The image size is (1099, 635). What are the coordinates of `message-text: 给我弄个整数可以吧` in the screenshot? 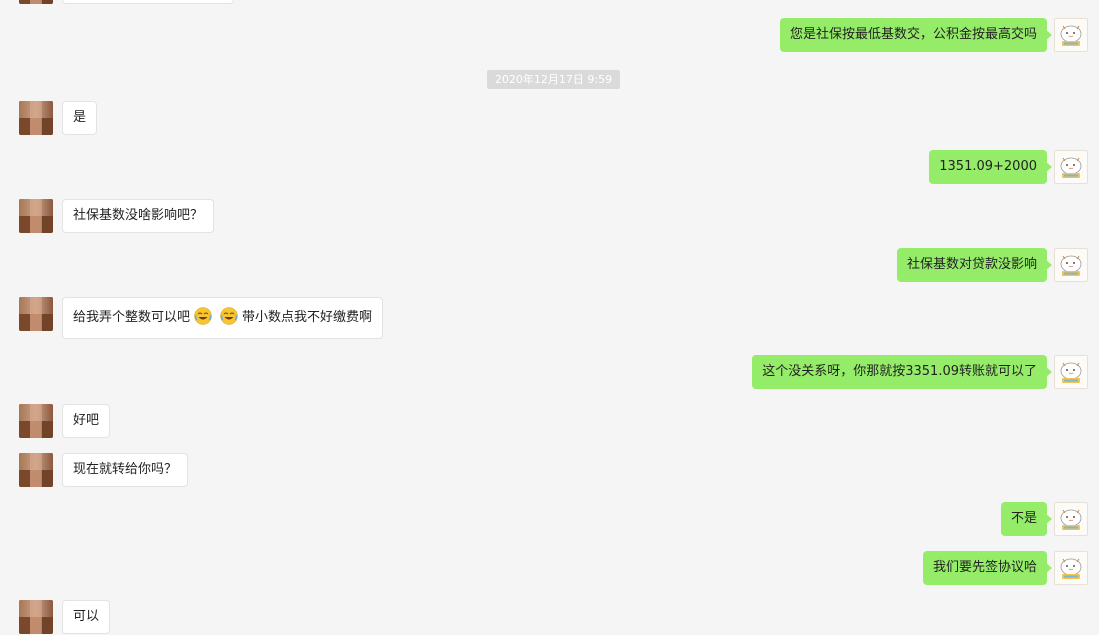 It's located at (132, 317).